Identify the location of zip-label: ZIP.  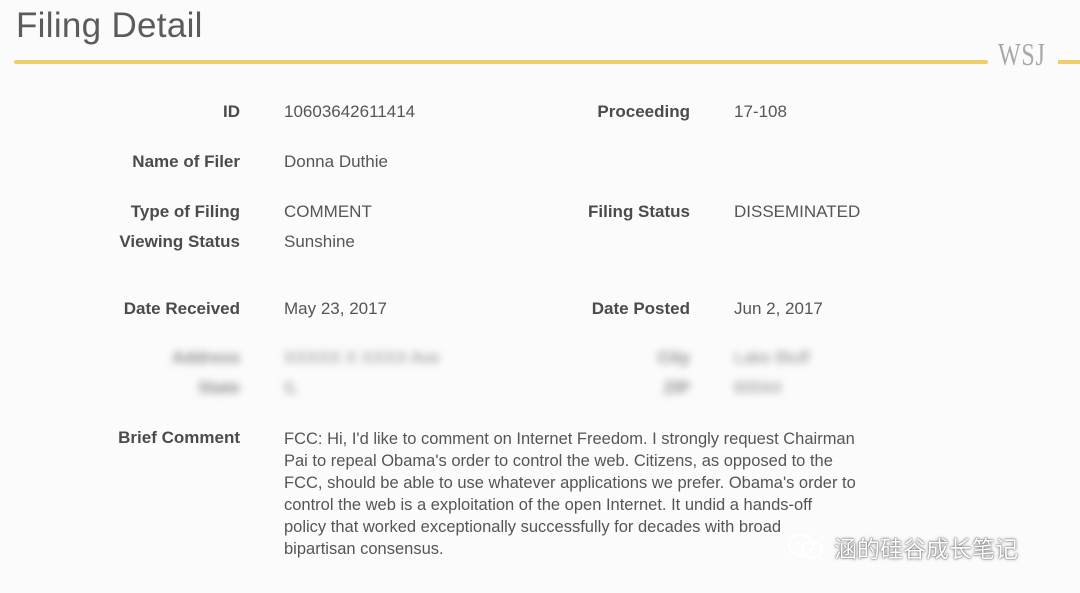
(676, 387).